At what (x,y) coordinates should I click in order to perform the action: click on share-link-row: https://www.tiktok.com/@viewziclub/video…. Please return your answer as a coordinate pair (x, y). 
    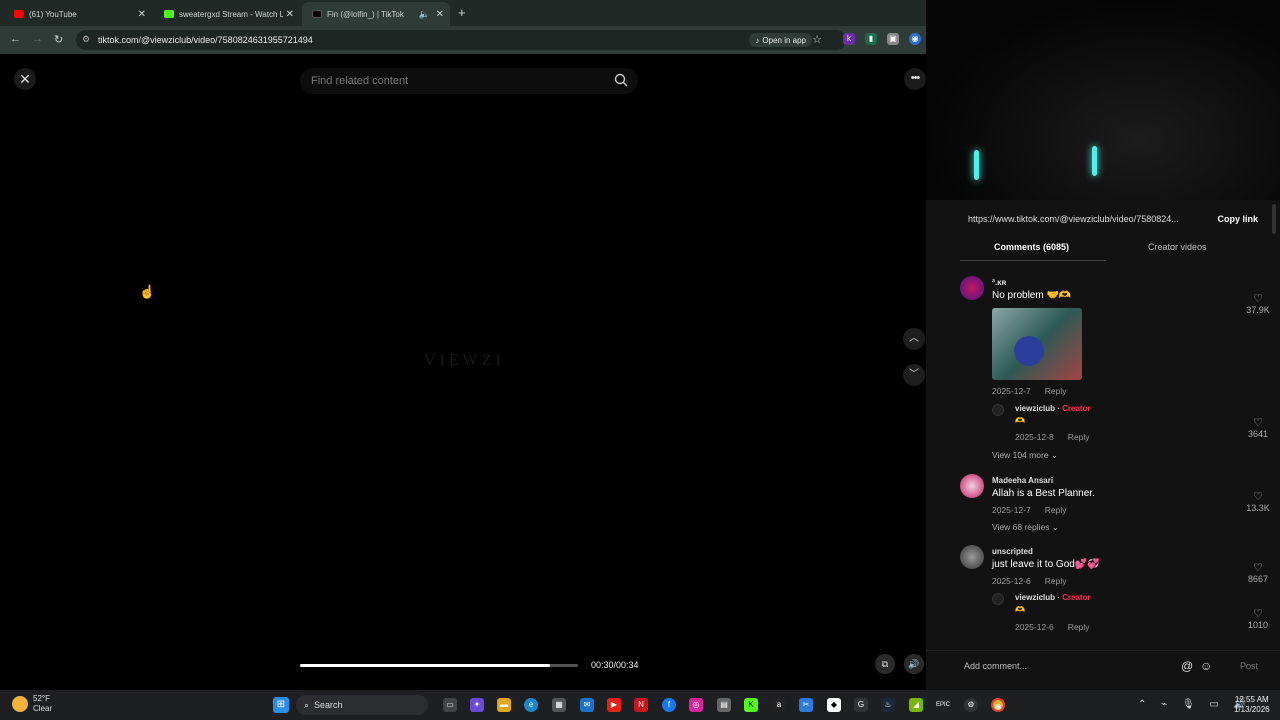
    Looking at the image, I should click on (1118, 219).